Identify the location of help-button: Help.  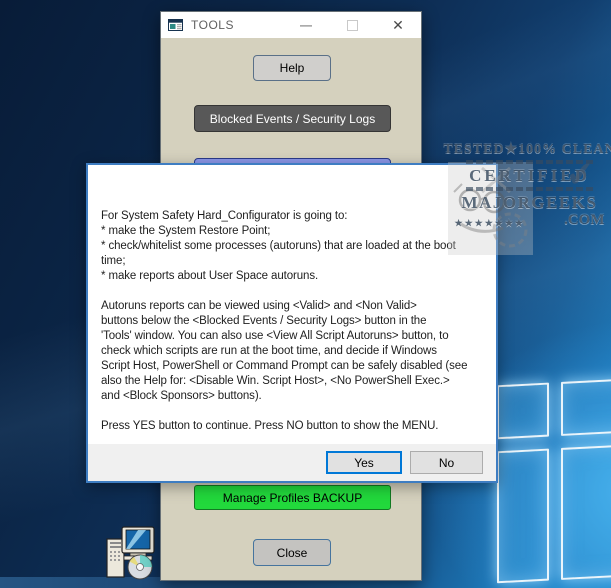
(292, 68).